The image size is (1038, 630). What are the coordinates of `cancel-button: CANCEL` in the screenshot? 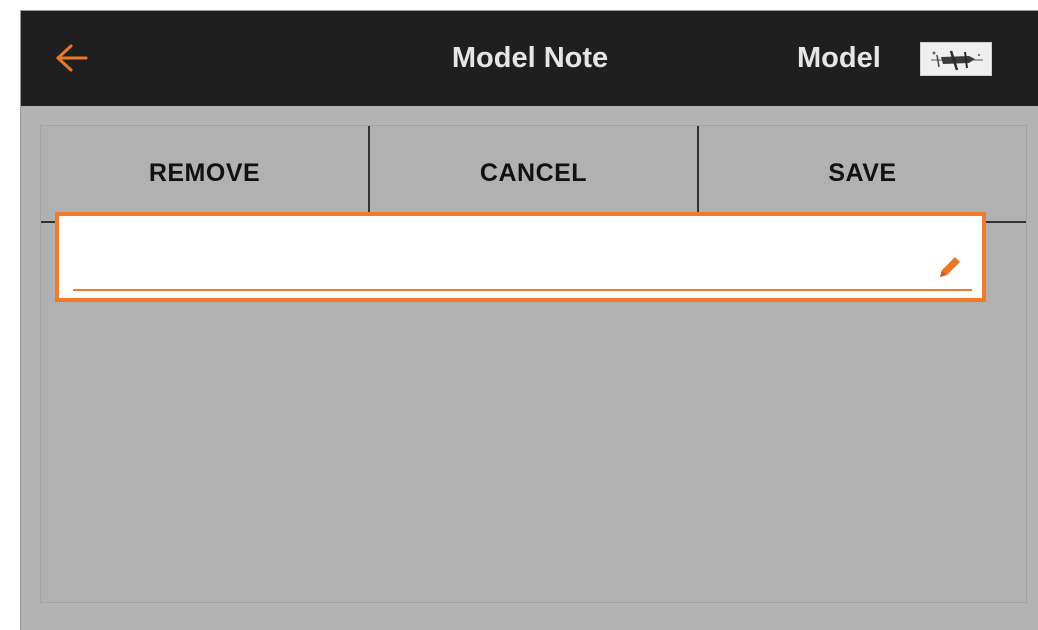 It's located at (532, 173).